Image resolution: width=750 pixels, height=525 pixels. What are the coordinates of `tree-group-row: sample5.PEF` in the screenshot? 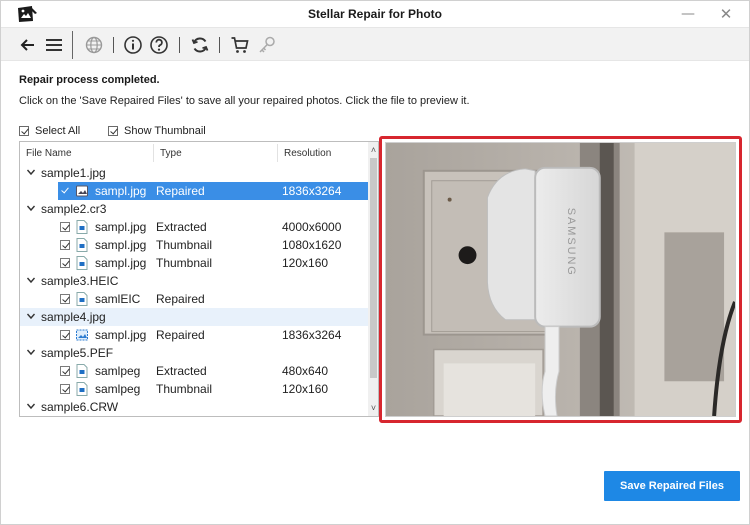 It's located at (194, 353).